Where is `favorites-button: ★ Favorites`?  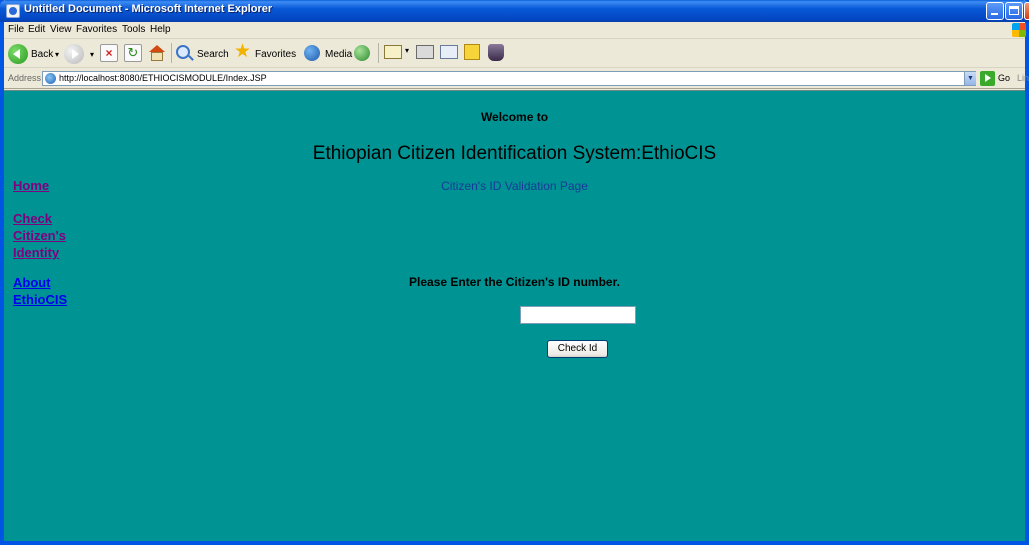 favorites-button: ★ Favorites is located at coordinates (268, 52).